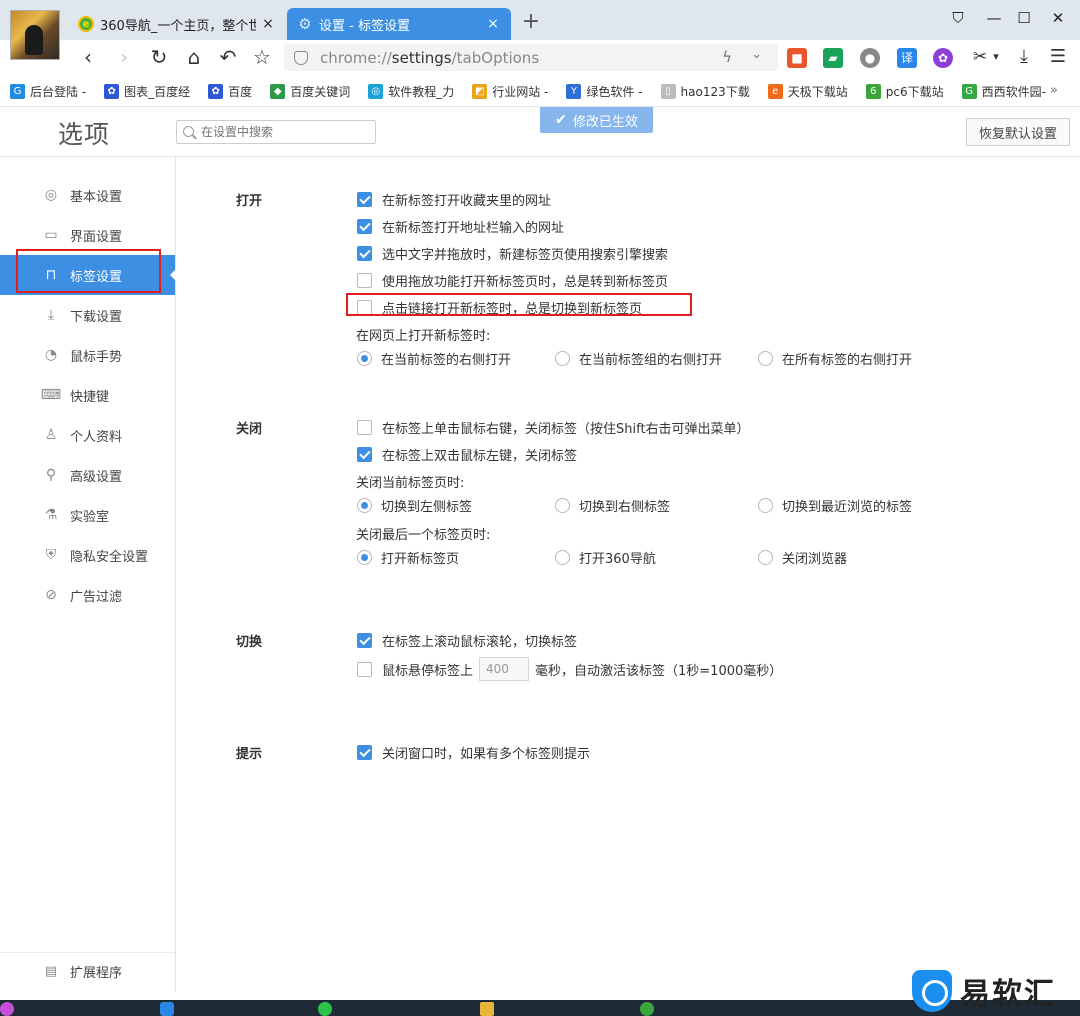  What do you see at coordinates (194, 57) in the screenshot?
I see `home-button: ⌂` at bounding box center [194, 57].